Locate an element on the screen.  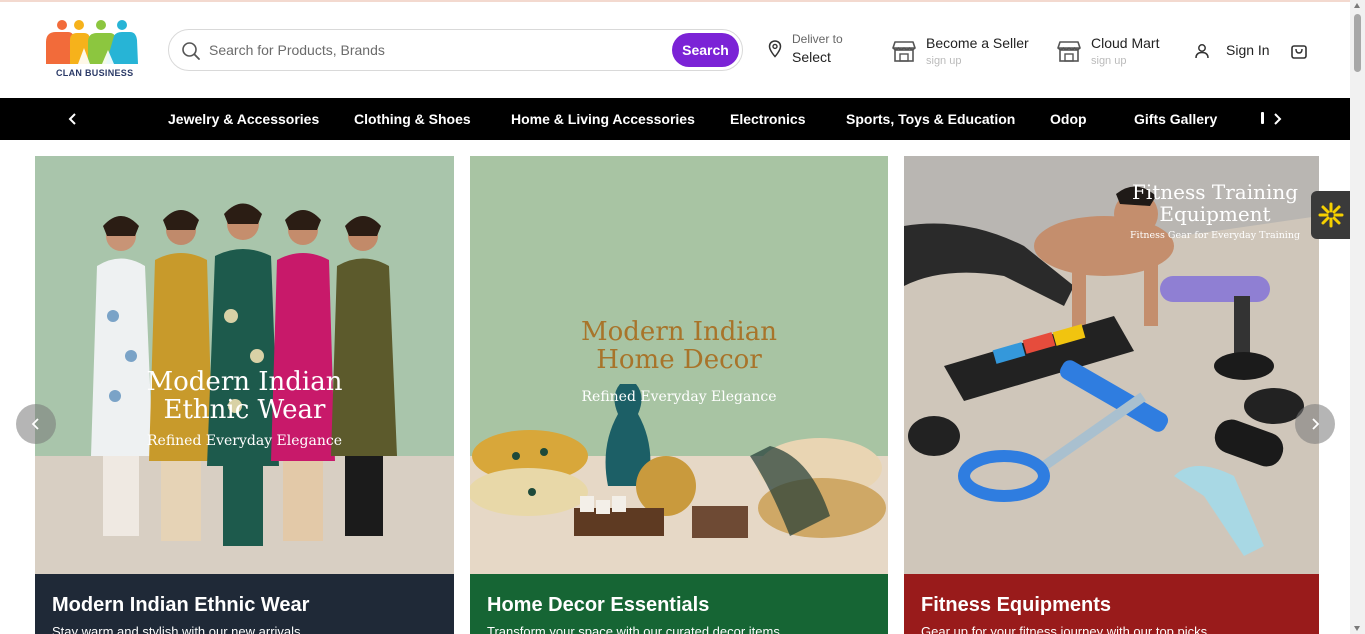
scroll-down-arrow-icon is located at coordinates (1357, 628).